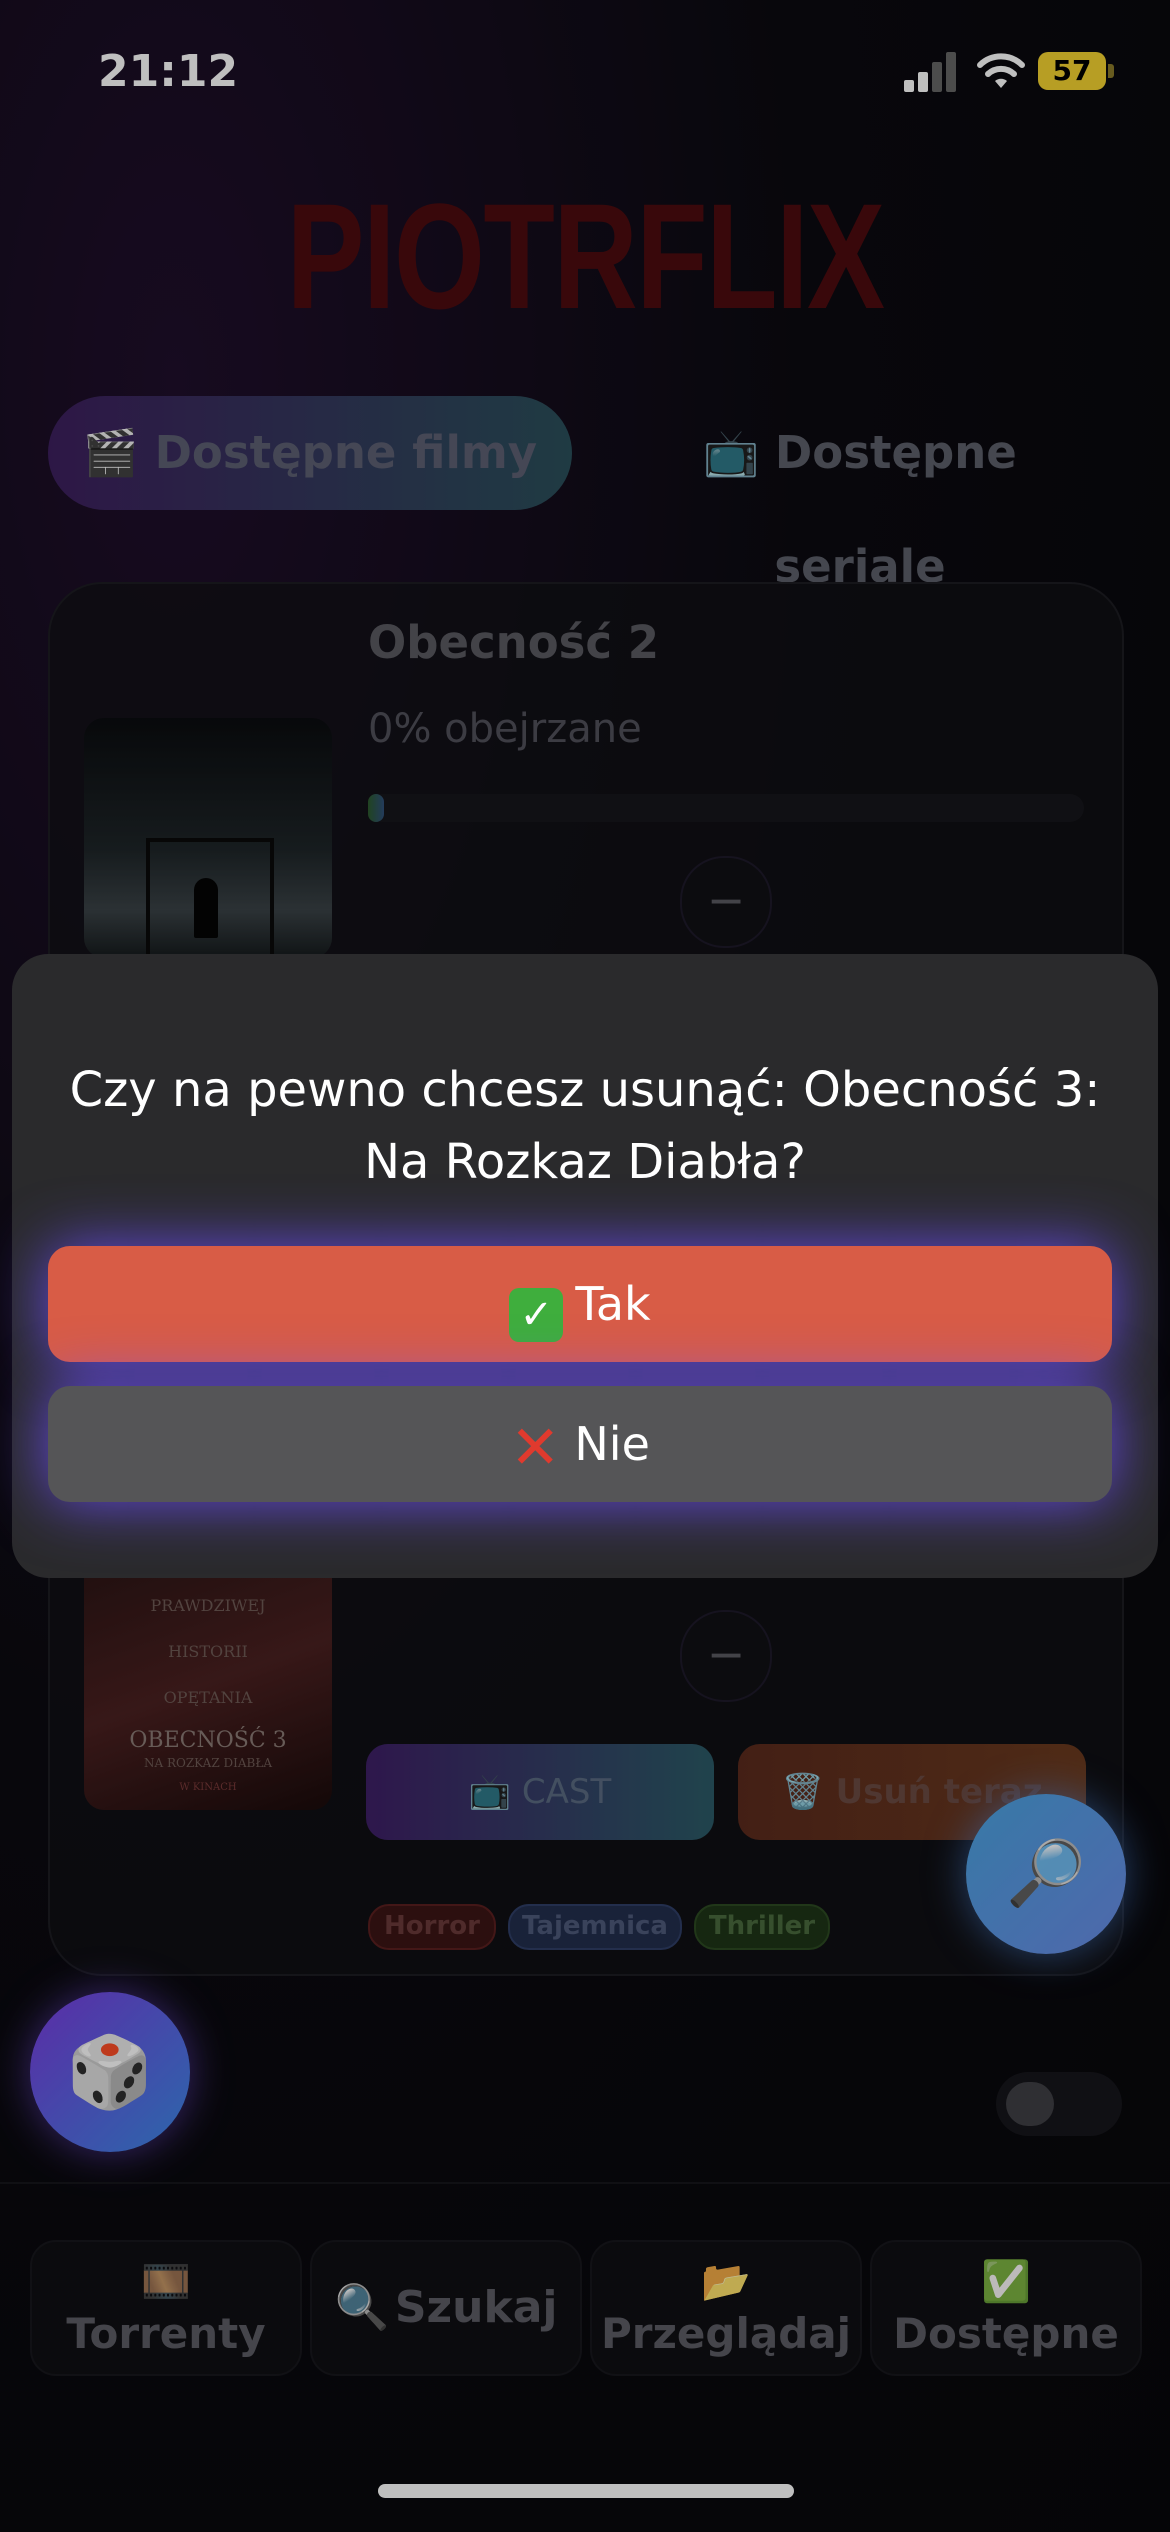 This screenshot has width=1170, height=2532. Describe the element at coordinates (535, 1448) in the screenshot. I see `cross-mark-icon: ✕` at that location.